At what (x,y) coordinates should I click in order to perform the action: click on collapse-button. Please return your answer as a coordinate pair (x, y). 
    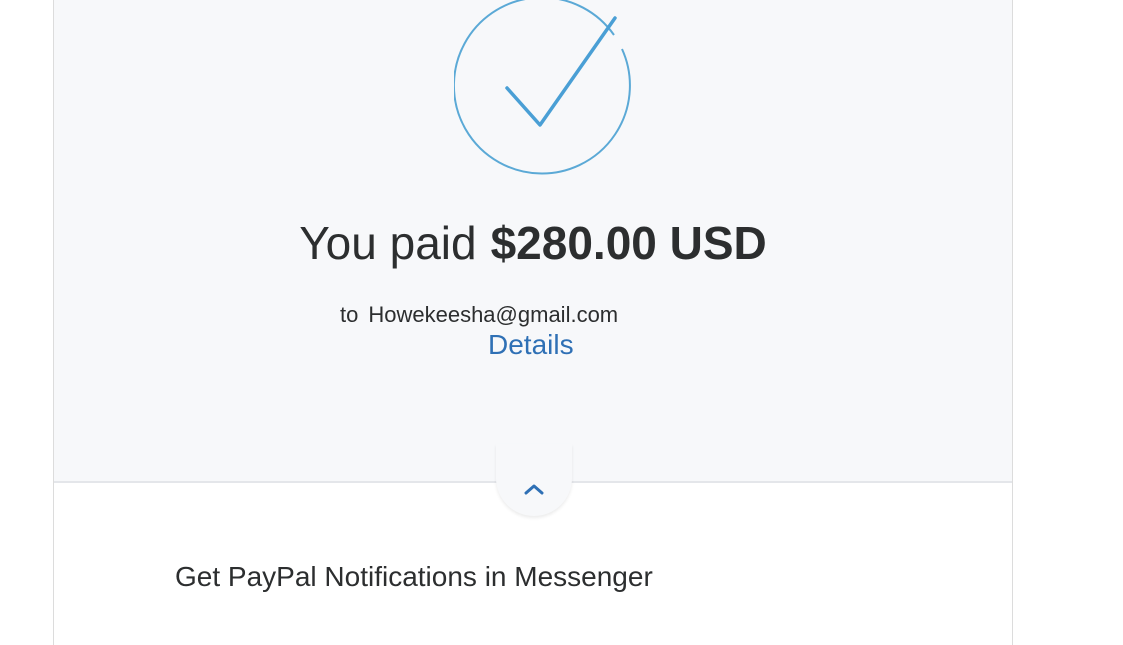
    Looking at the image, I should click on (534, 480).